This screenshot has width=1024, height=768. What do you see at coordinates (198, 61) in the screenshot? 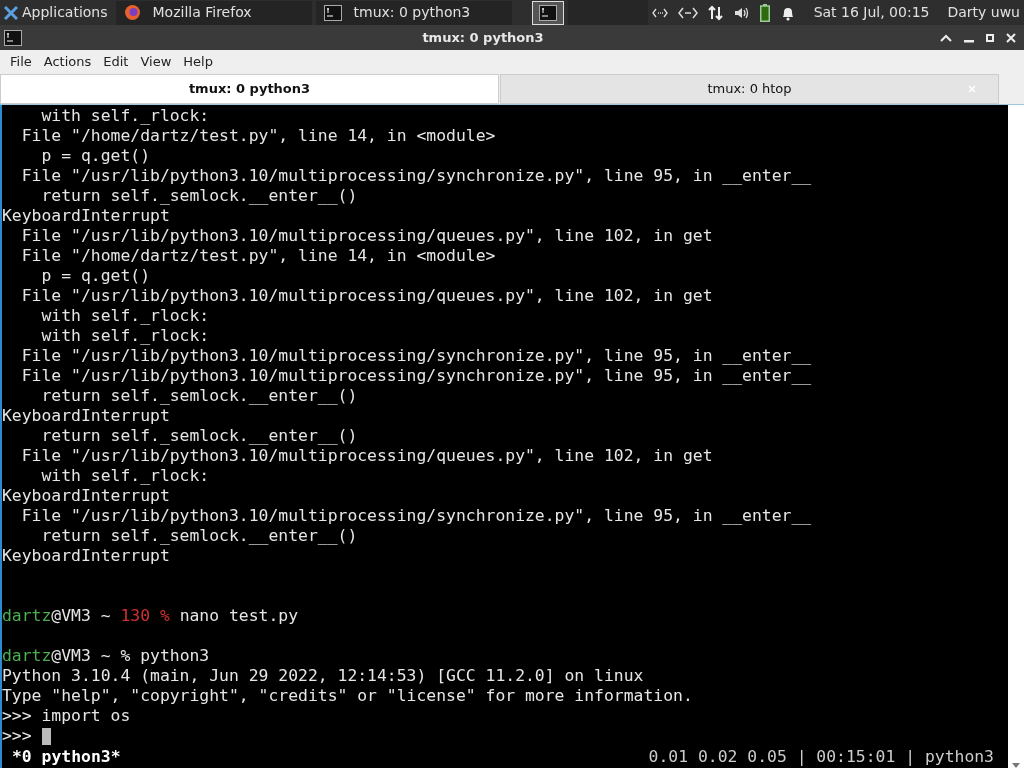
I see `menu-item: Help` at bounding box center [198, 61].